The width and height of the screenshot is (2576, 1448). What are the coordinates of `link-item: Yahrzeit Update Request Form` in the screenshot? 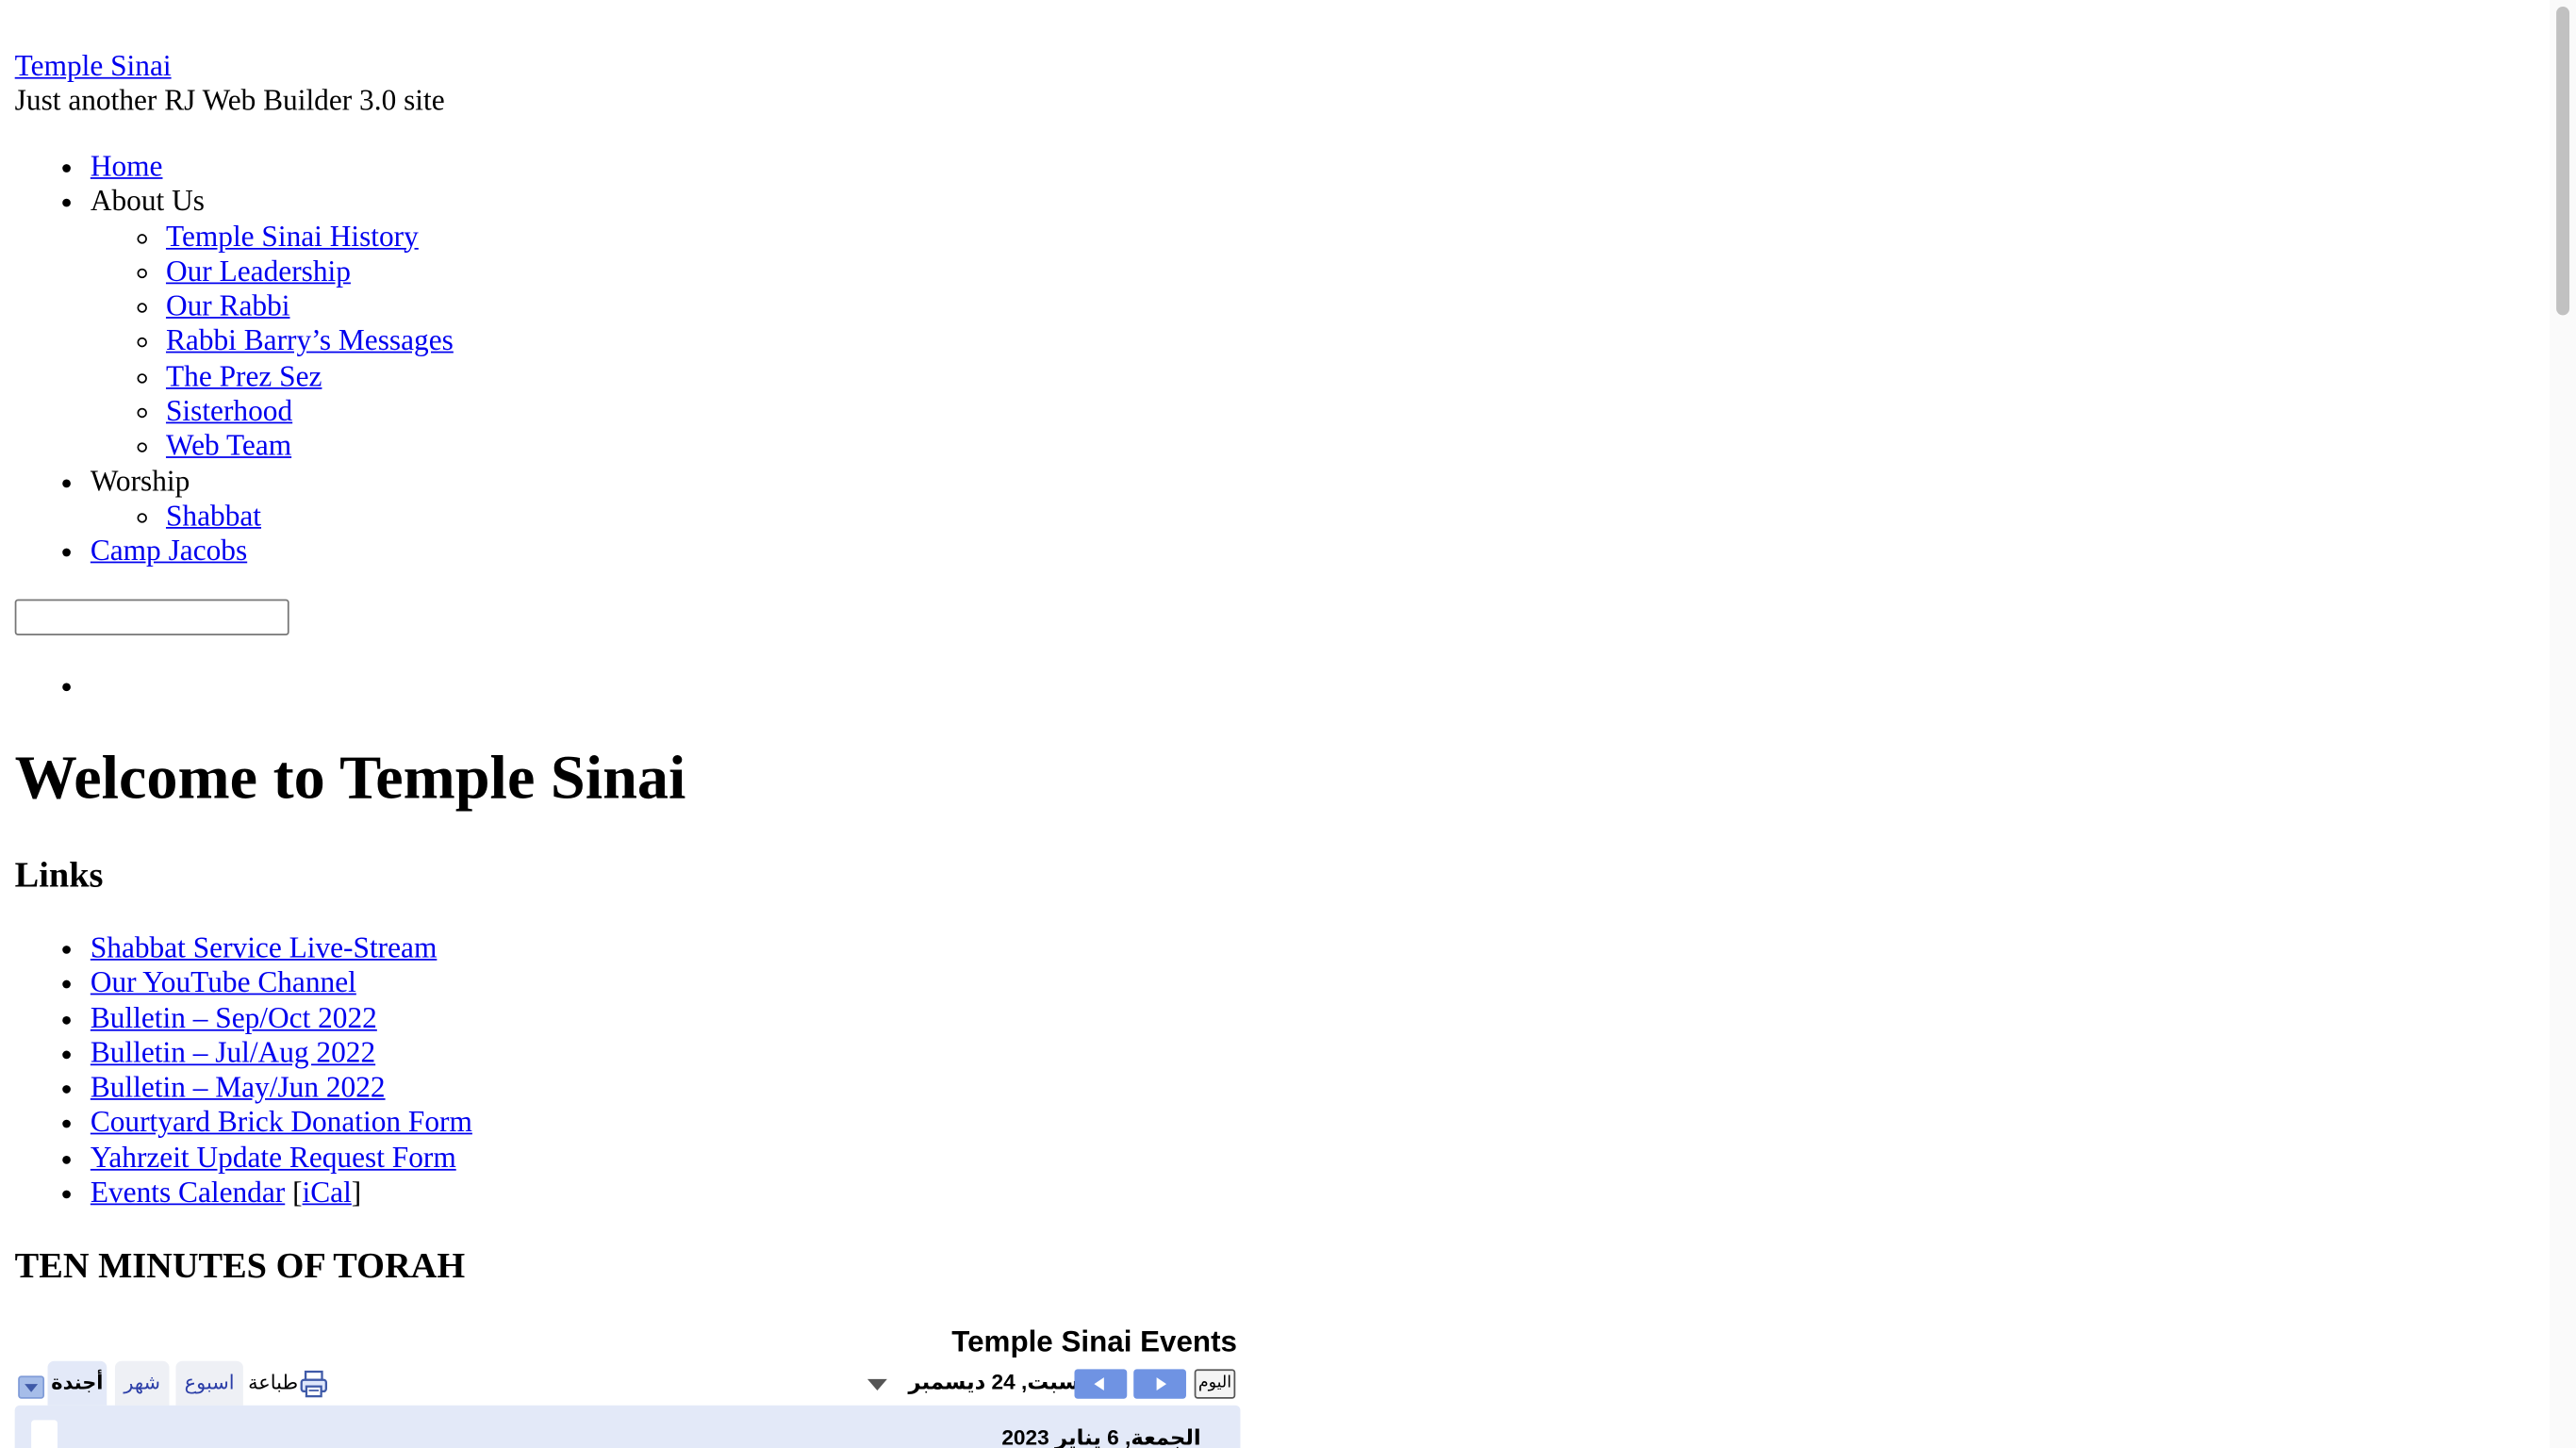 It's located at (281, 1158).